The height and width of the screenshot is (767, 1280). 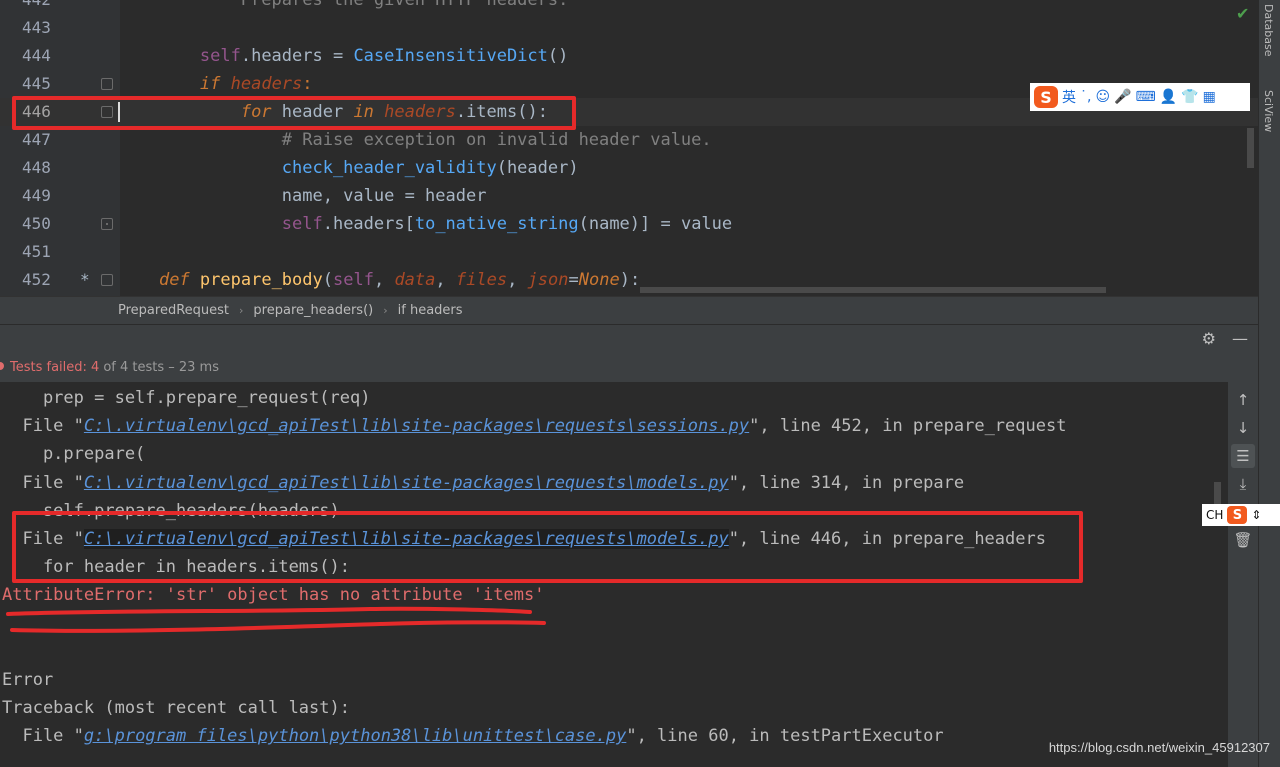 What do you see at coordinates (42, 252) in the screenshot?
I see `line-number: 451` at bounding box center [42, 252].